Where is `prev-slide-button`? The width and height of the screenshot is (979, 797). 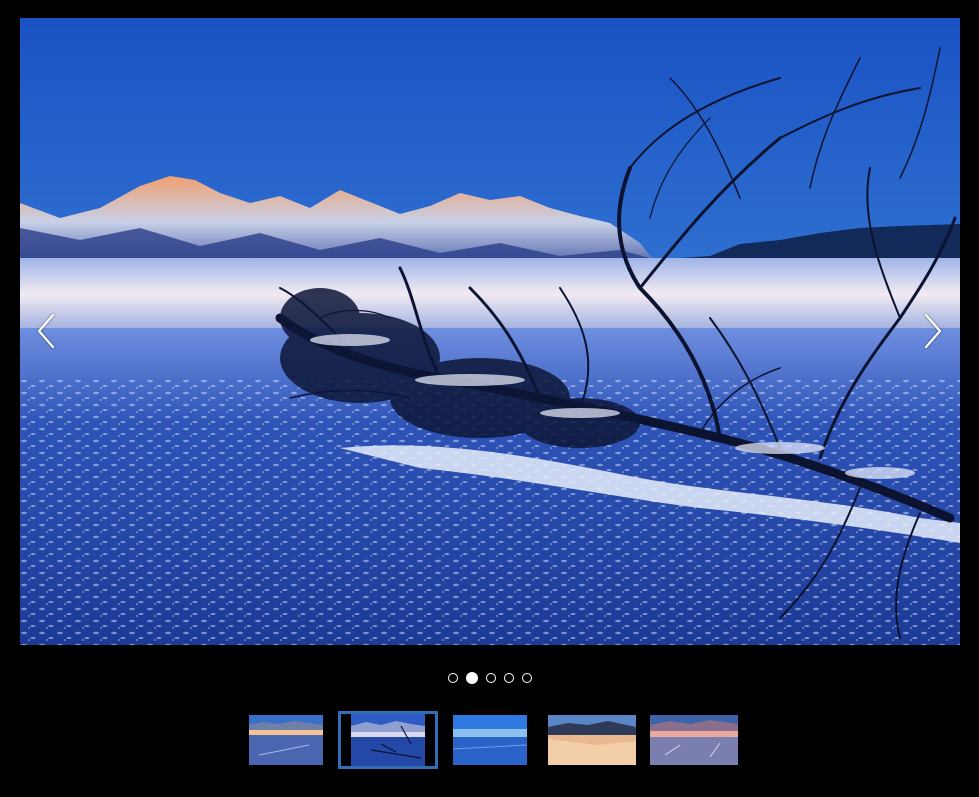 prev-slide-button is located at coordinates (46, 331).